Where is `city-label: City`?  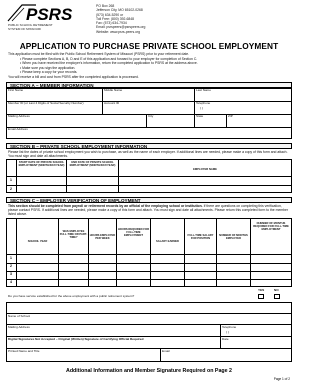 city-label: City is located at coordinates (151, 116).